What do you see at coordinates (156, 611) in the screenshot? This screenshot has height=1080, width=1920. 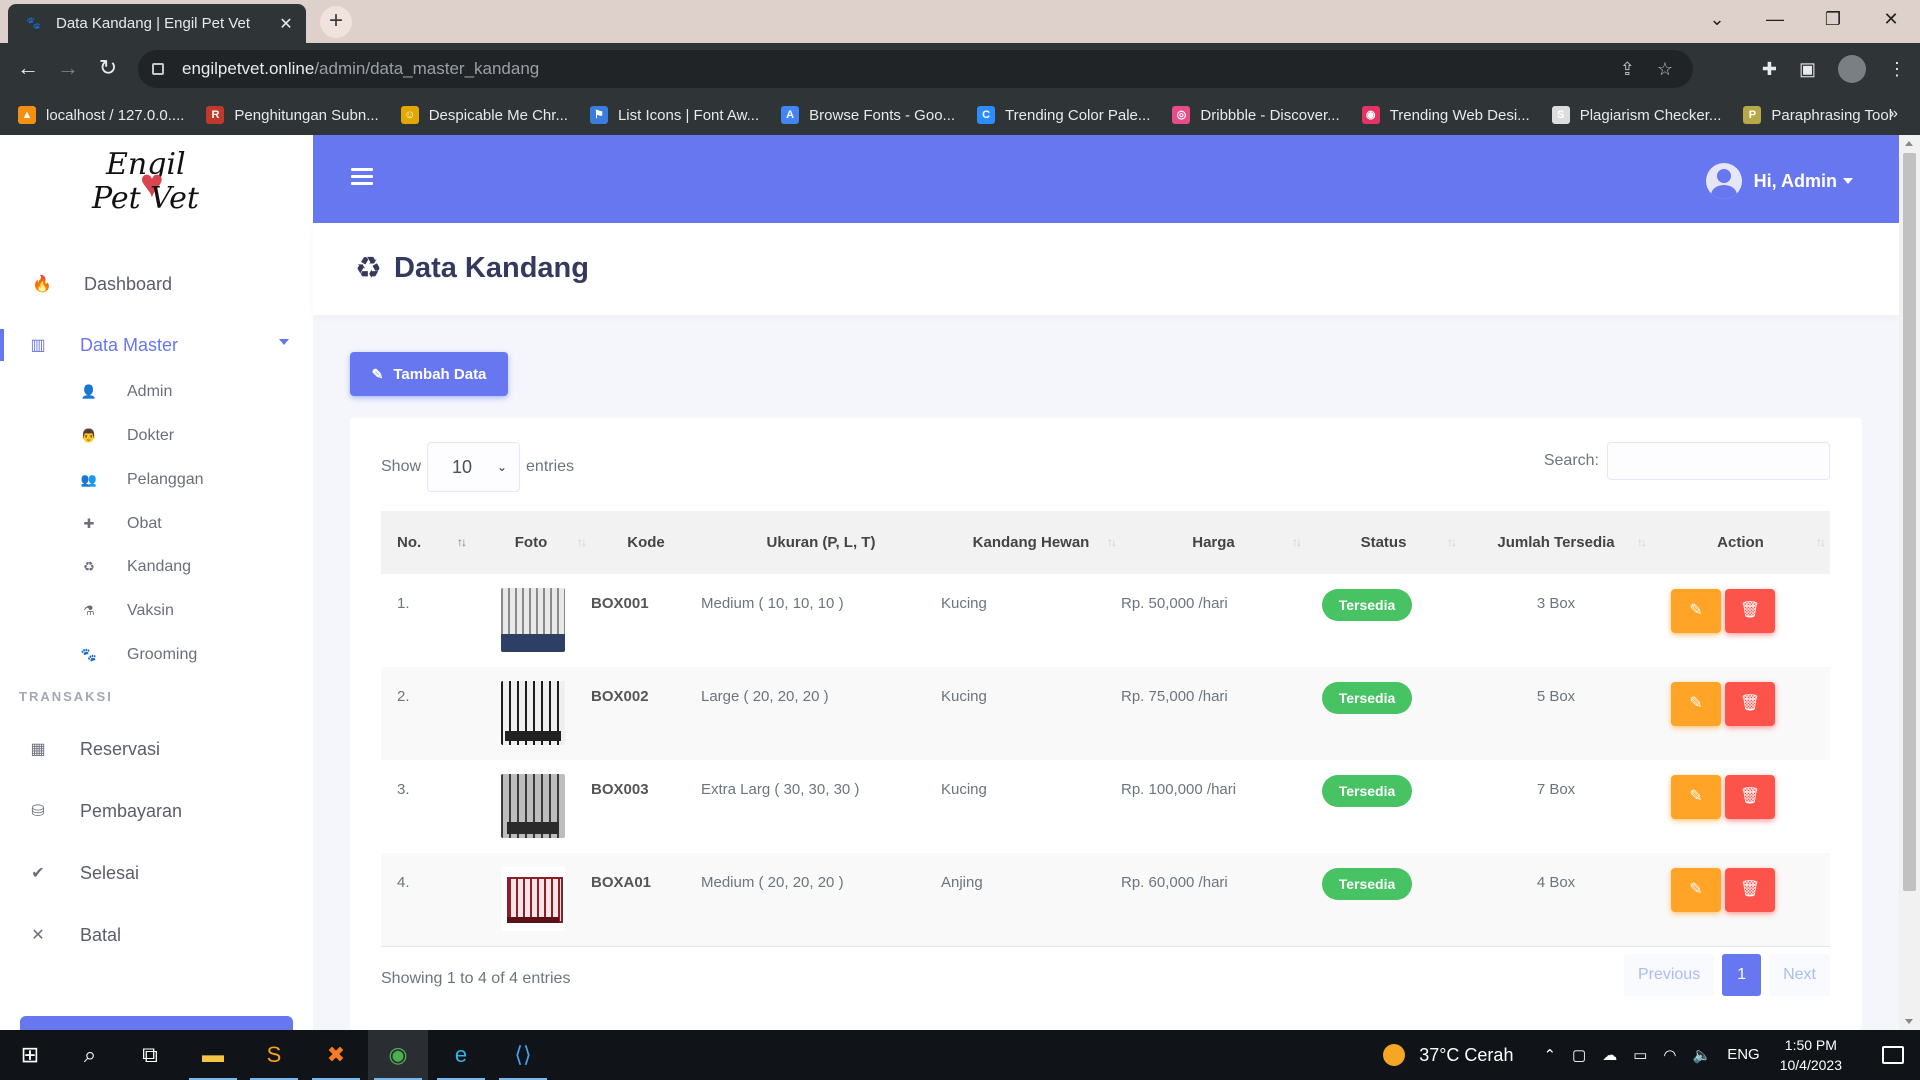 I see `sidebar-item-vaksin: ⚗ Vaksin` at bounding box center [156, 611].